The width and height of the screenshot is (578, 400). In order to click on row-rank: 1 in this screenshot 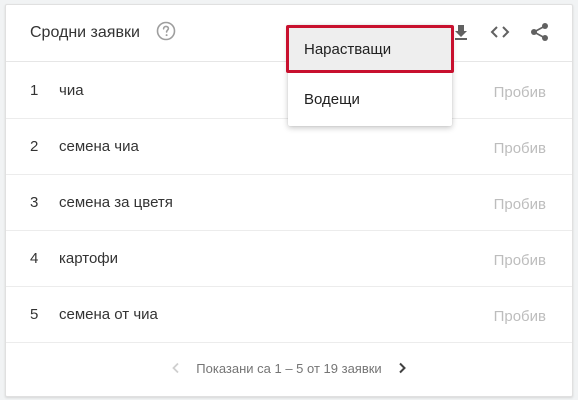, I will do `click(34, 90)`.